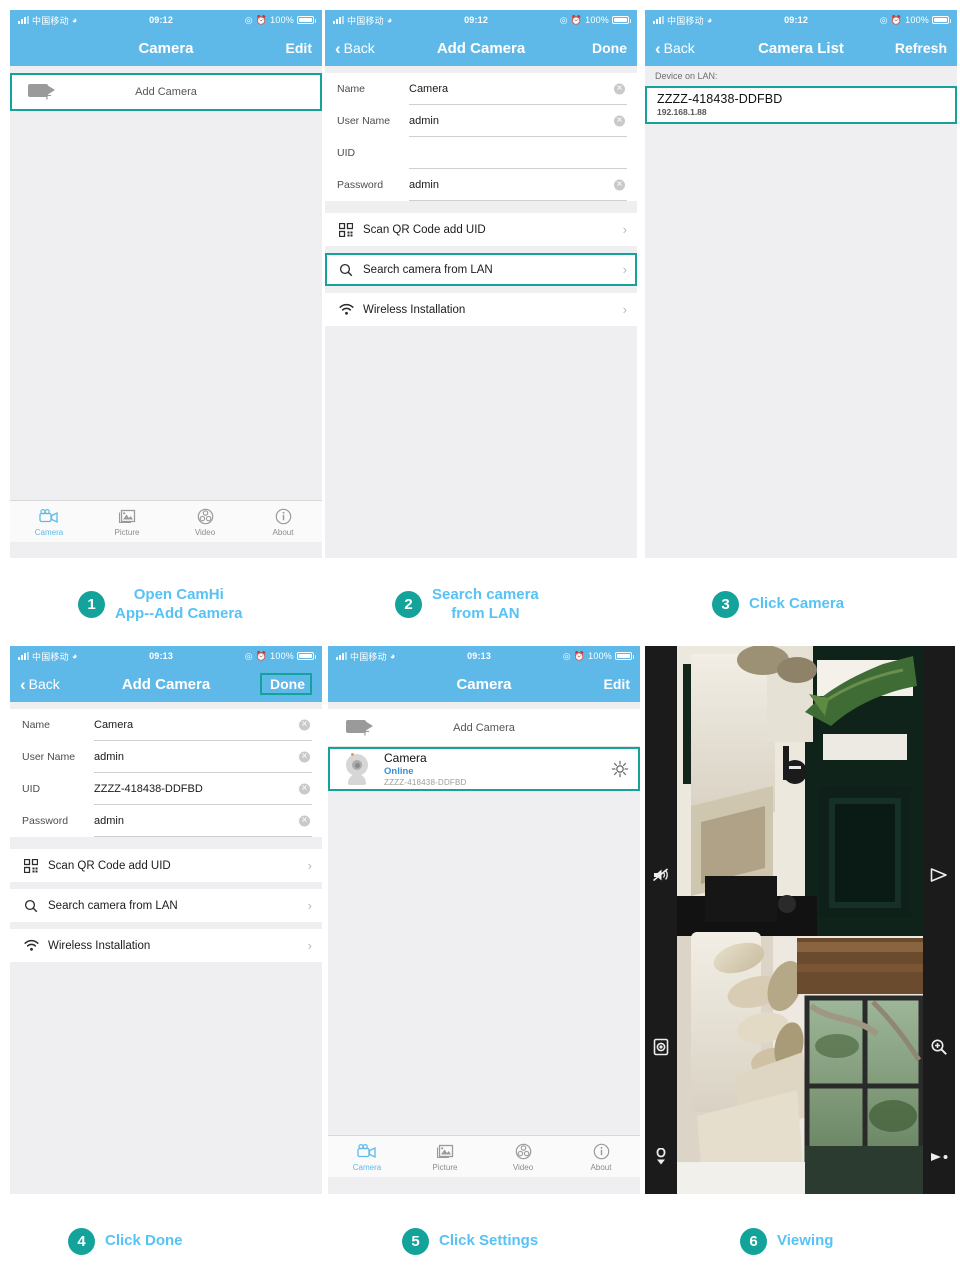  What do you see at coordinates (31, 789) in the screenshot?
I see `field-label: UID` at bounding box center [31, 789].